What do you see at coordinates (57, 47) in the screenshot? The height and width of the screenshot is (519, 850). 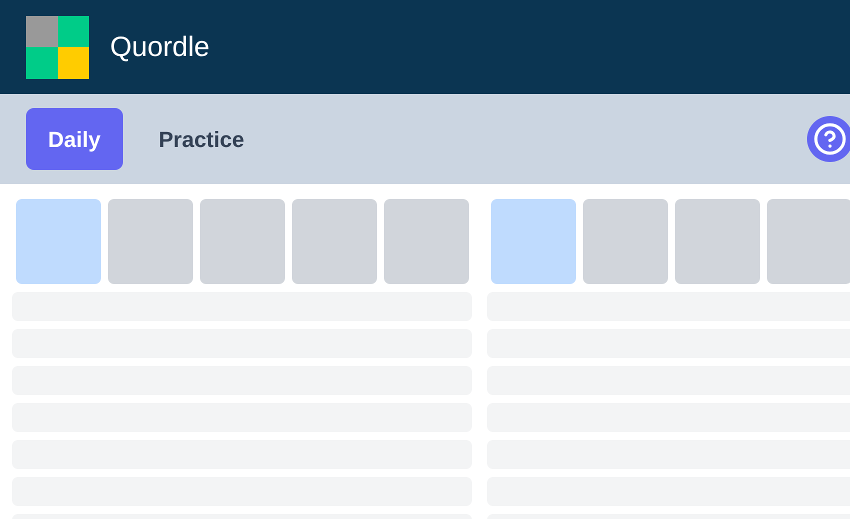 I see `logo-icon` at bounding box center [57, 47].